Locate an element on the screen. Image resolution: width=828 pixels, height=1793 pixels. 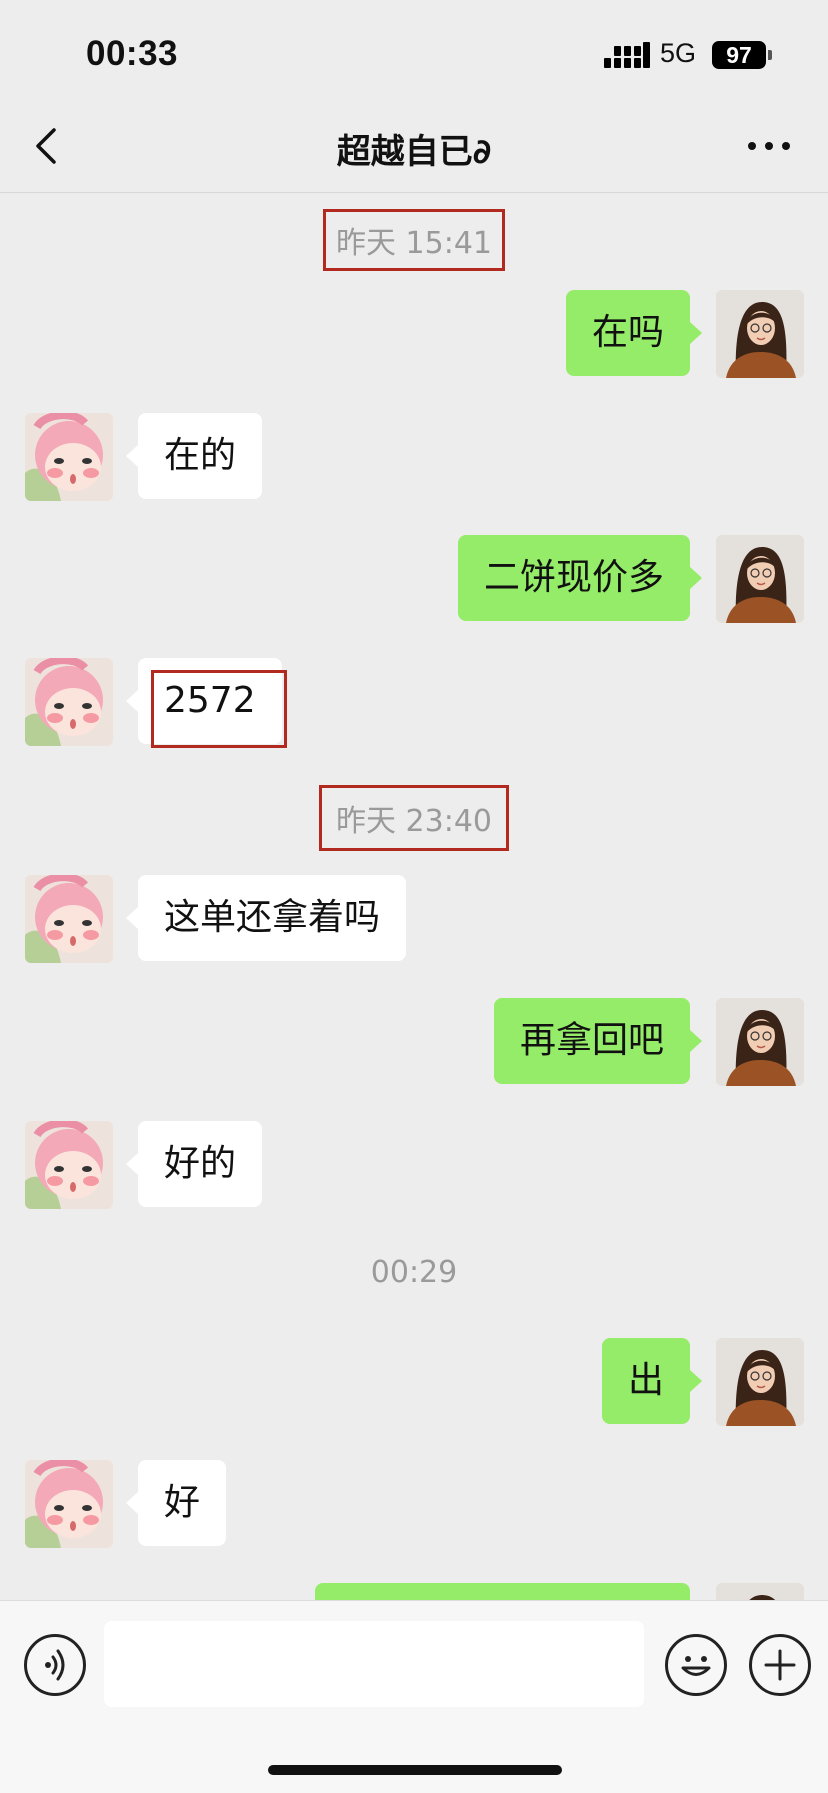
emoji-button is located at coordinates (696, 1665).